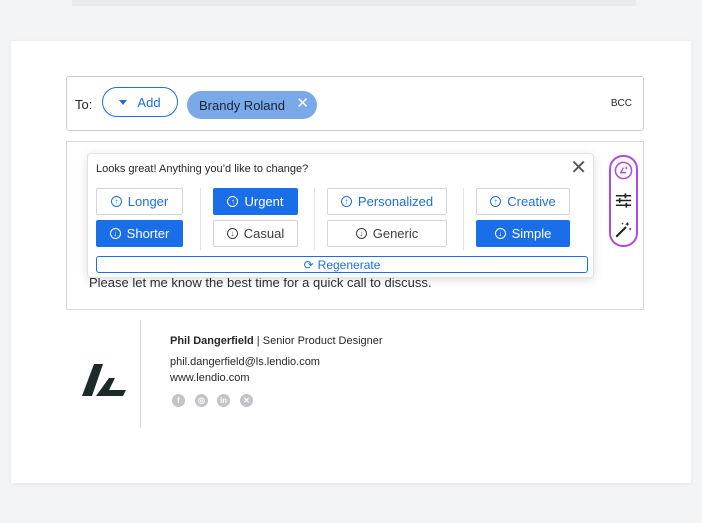  Describe the element at coordinates (623, 170) in the screenshot. I see `ai-compose-icon` at that location.